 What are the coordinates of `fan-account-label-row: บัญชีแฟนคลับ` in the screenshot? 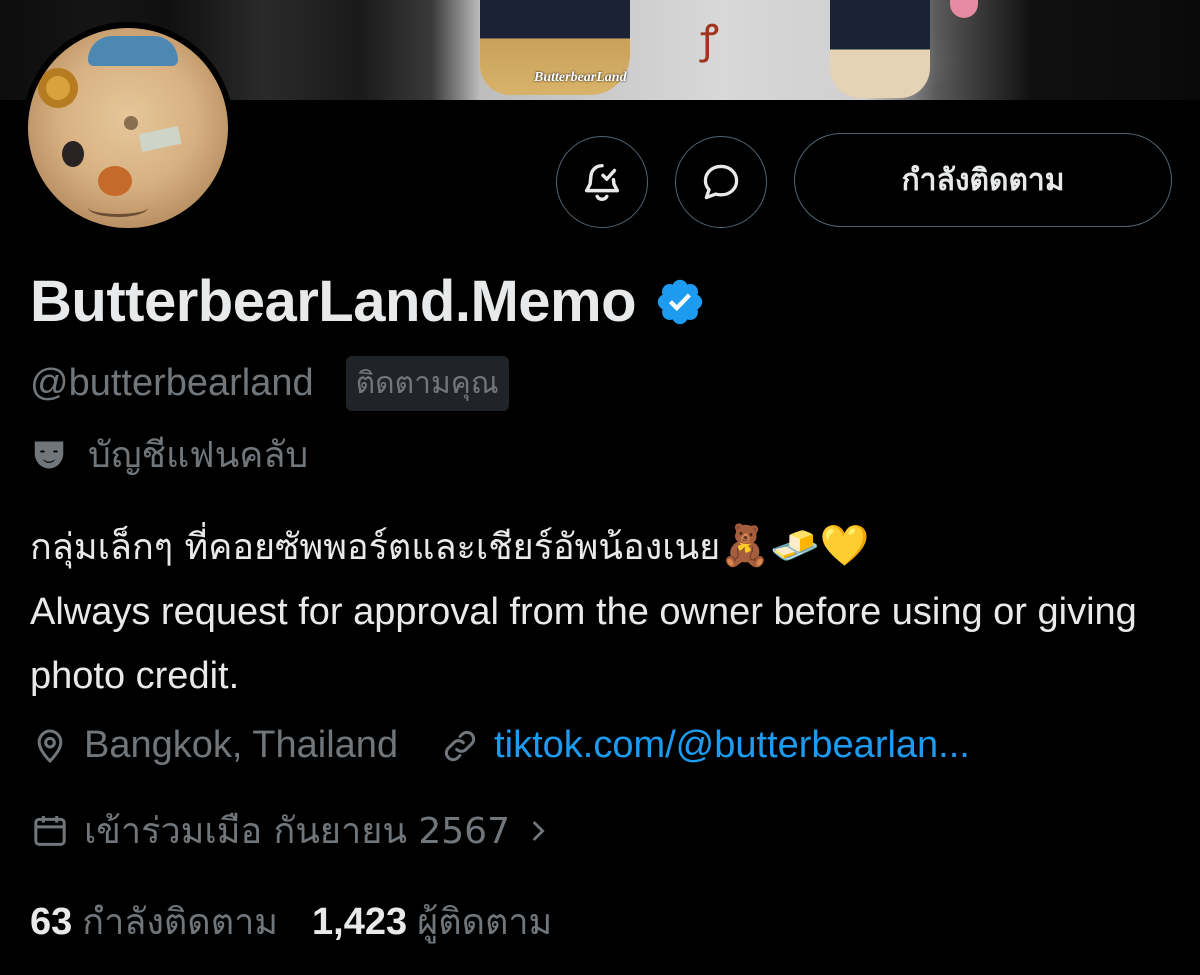 It's located at (169, 454).